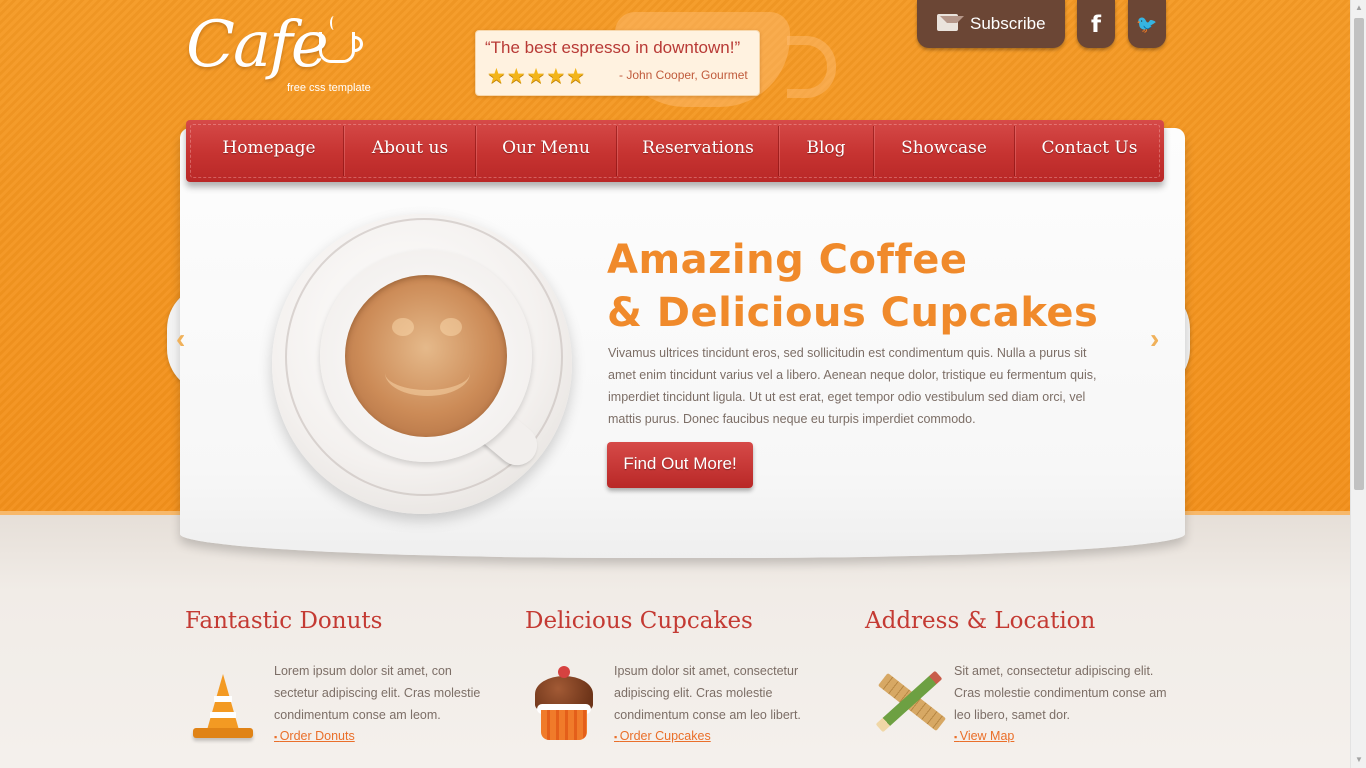  What do you see at coordinates (537, 76) in the screenshot?
I see `rating-stars-icon: ★★★★★` at bounding box center [537, 76].